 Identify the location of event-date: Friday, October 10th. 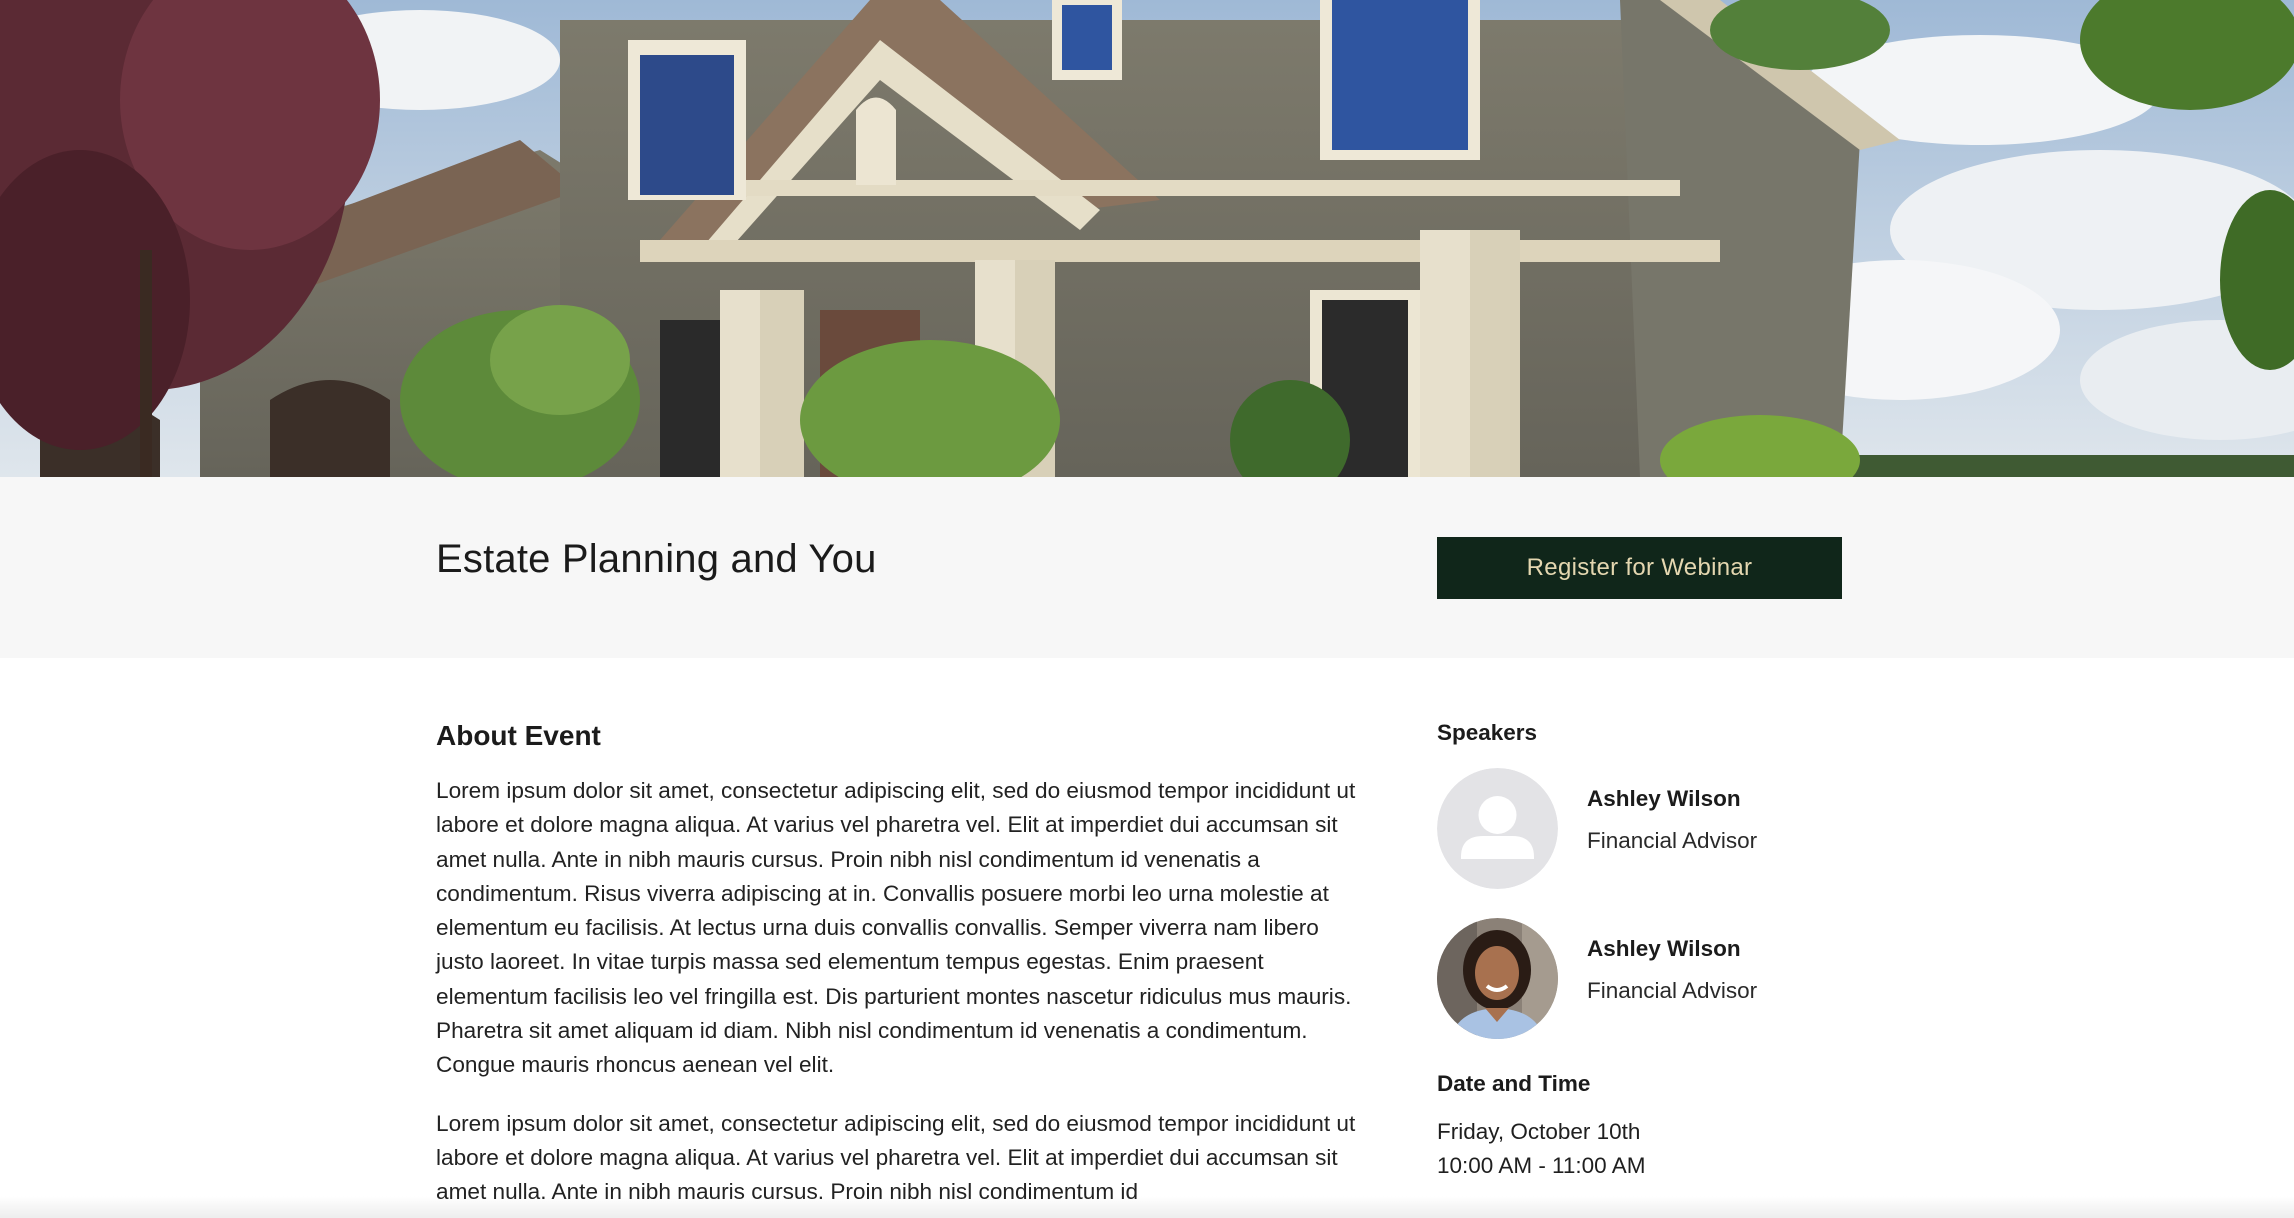
(1539, 1131).